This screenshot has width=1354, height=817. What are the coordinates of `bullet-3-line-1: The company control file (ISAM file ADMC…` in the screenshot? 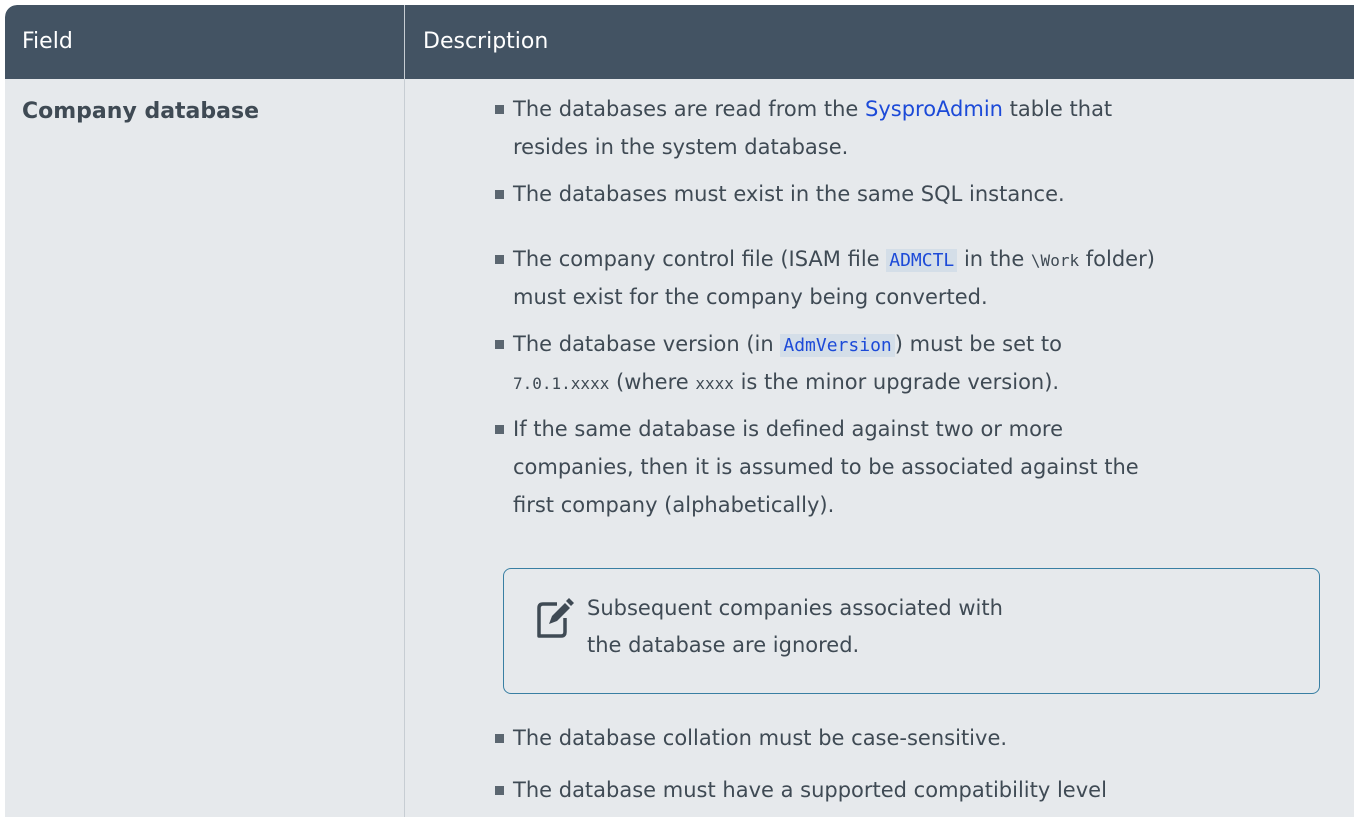 It's located at (834, 260).